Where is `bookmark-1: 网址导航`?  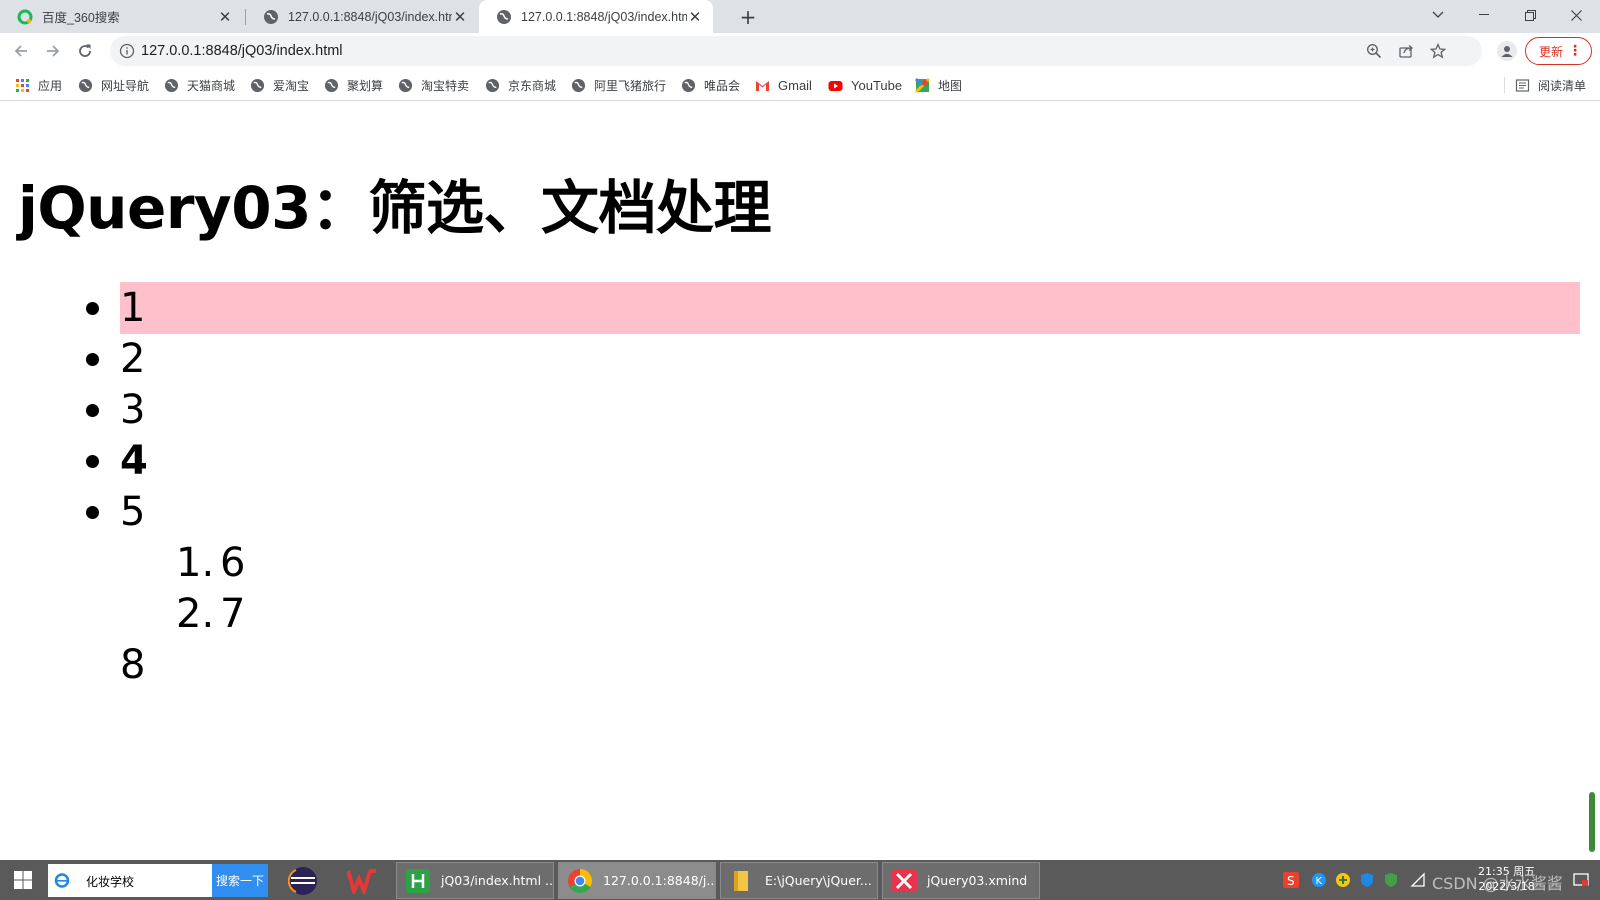
bookmark-1: 网址导航 is located at coordinates (113, 85).